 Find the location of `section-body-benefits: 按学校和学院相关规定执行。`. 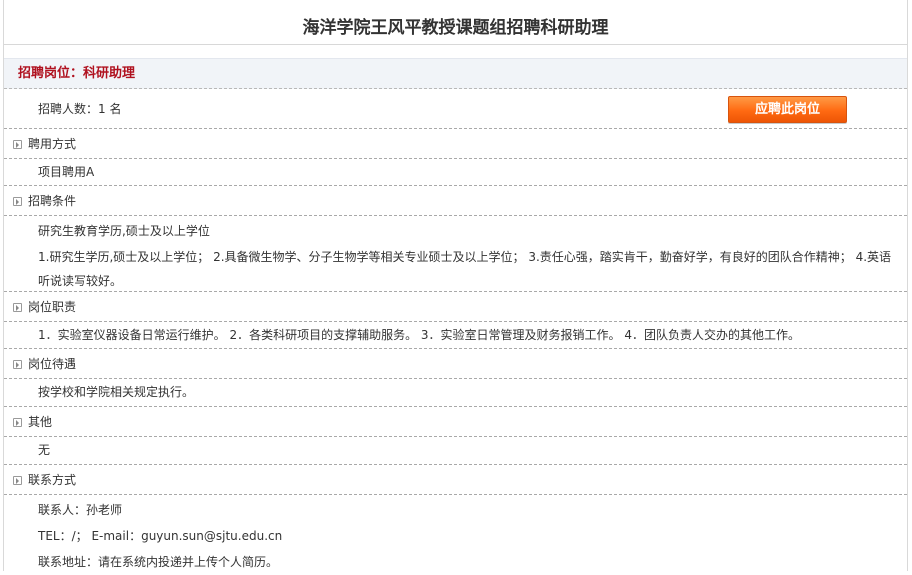

section-body-benefits: 按学校和学院相关规定执行。 is located at coordinates (455, 393).